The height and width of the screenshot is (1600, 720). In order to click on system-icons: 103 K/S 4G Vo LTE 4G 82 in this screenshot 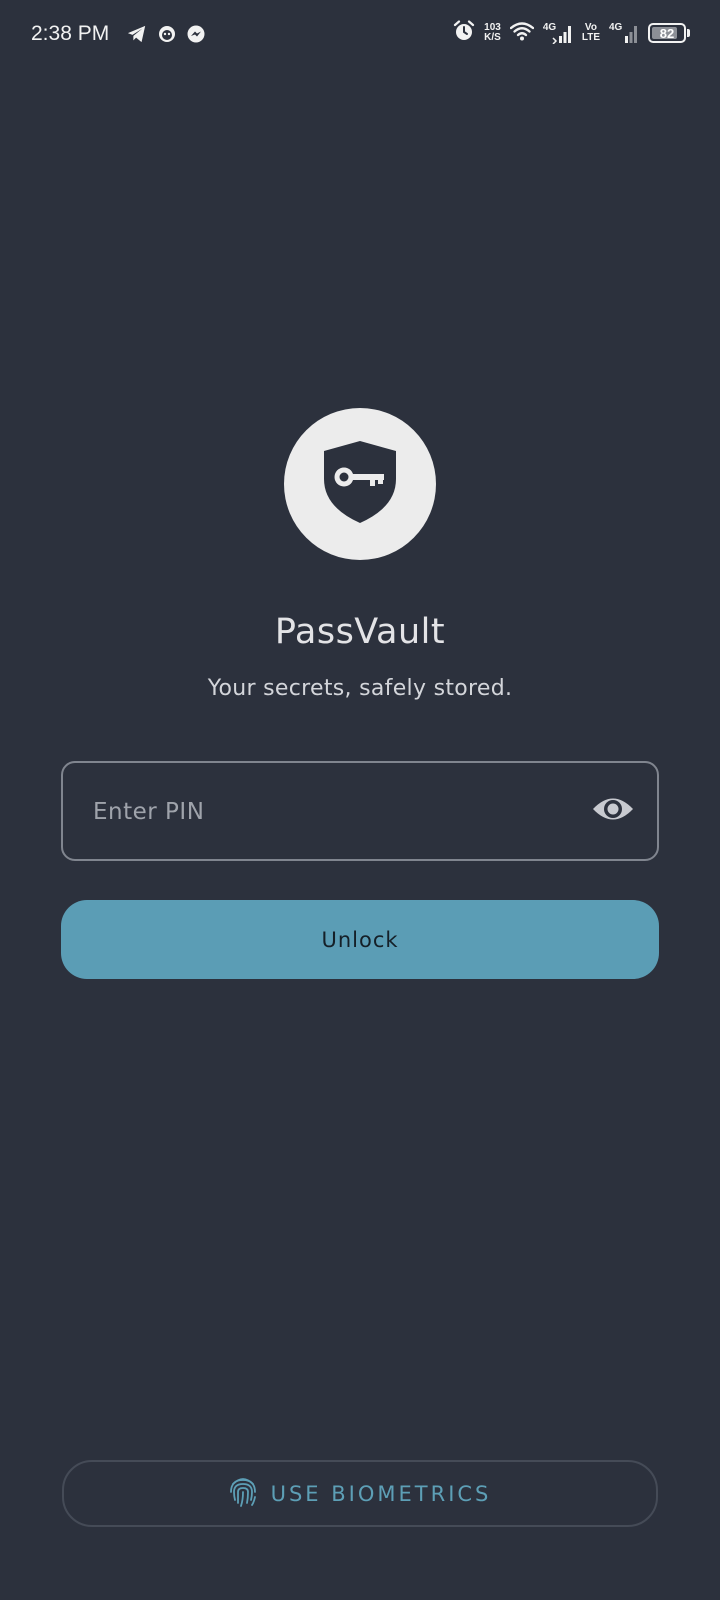, I will do `click(571, 33)`.